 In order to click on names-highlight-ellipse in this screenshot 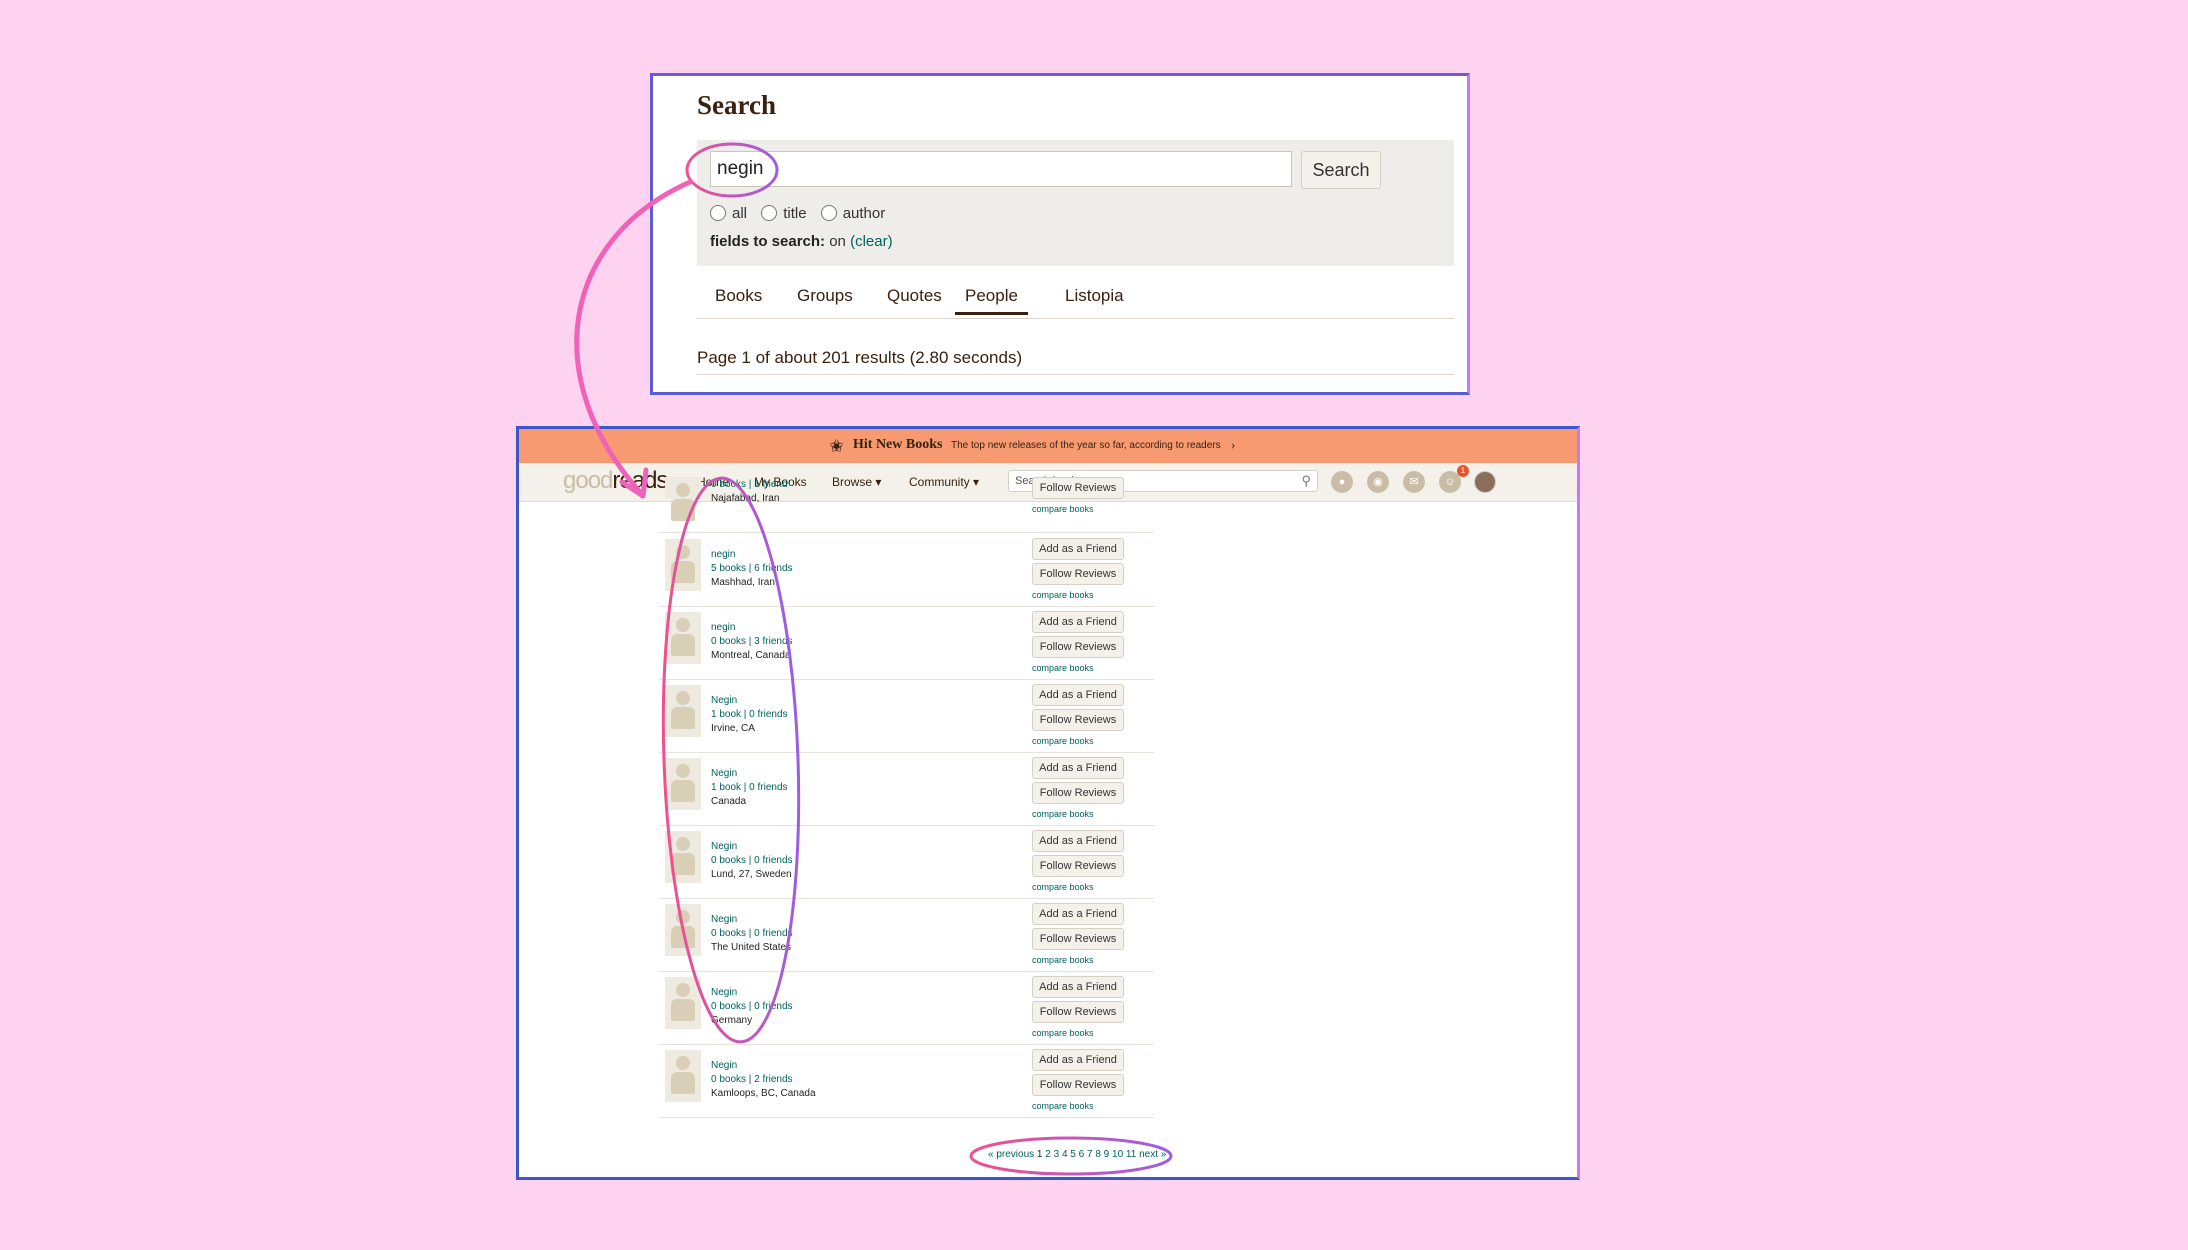, I will do `click(731, 760)`.